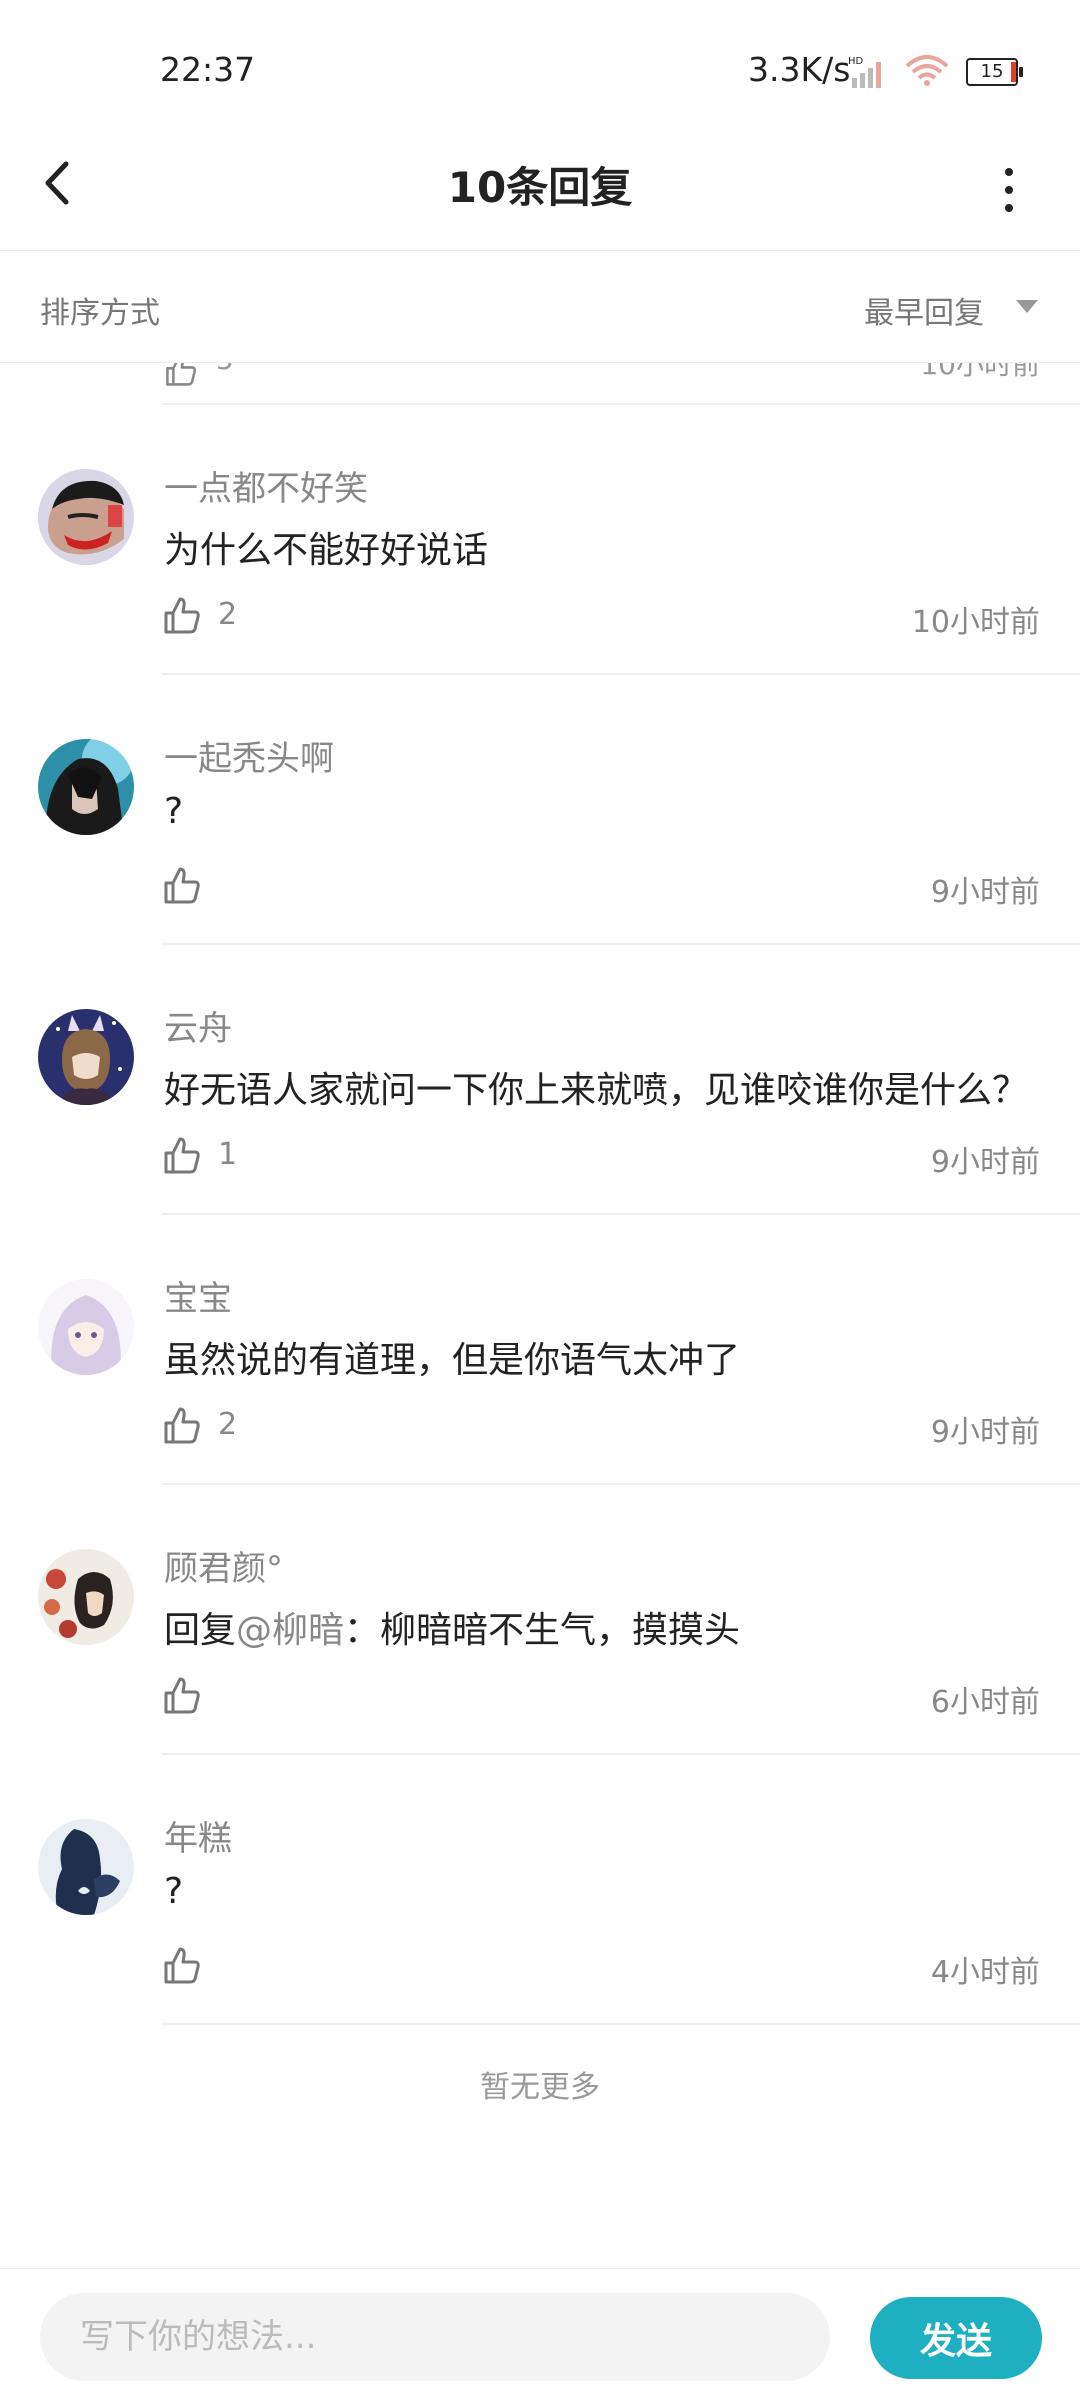 The height and width of the screenshot is (2401, 1080). I want to click on username: 顾君颜°, so click(223, 1565).